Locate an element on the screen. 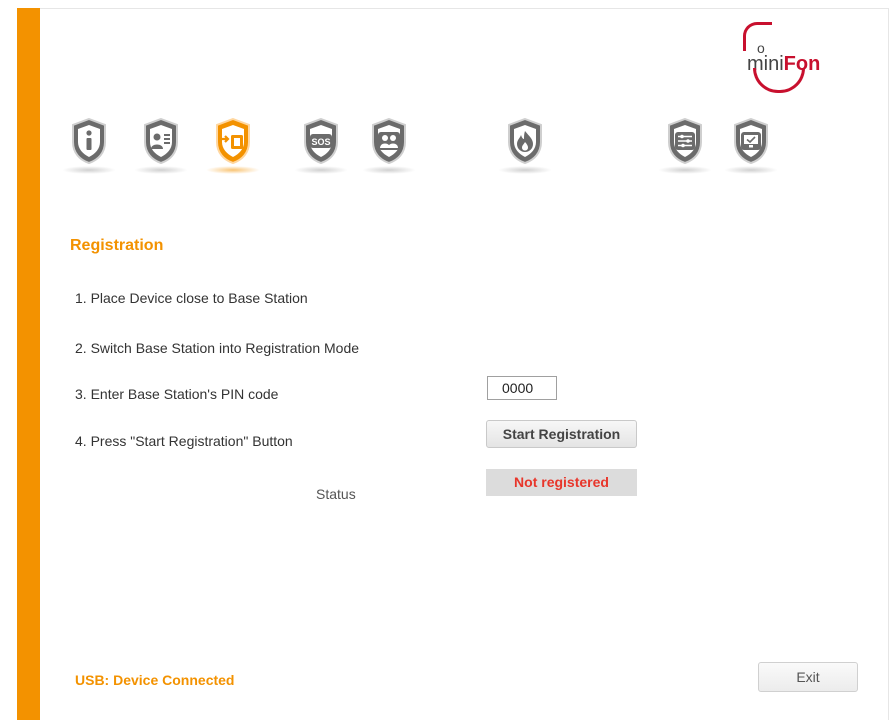 The height and width of the screenshot is (720, 890). fire-alarm-icon is located at coordinates (525, 141).